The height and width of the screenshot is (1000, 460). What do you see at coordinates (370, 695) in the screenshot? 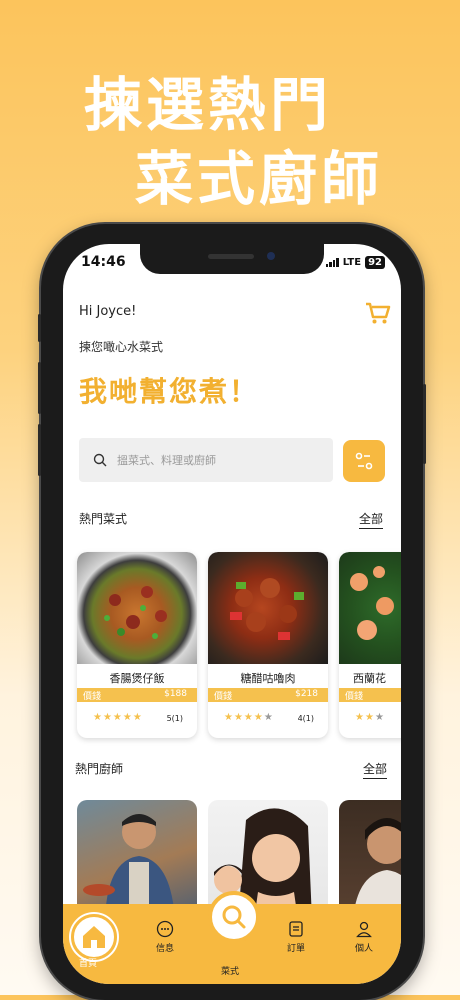
I see `price-bar: 價錢` at bounding box center [370, 695].